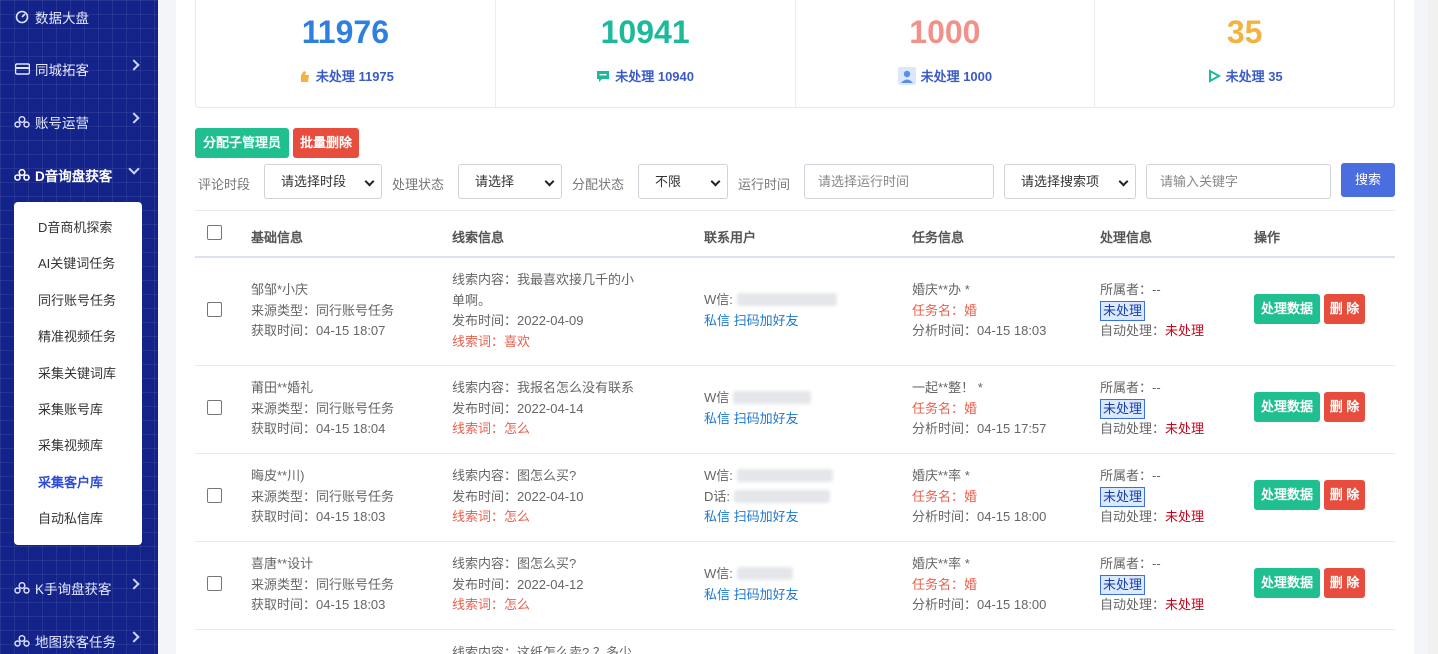  I want to click on basic-info-cell: 喜唐**设计 来源类型：同行账号任务 获取时间：04-15 18:03, so click(322, 585).